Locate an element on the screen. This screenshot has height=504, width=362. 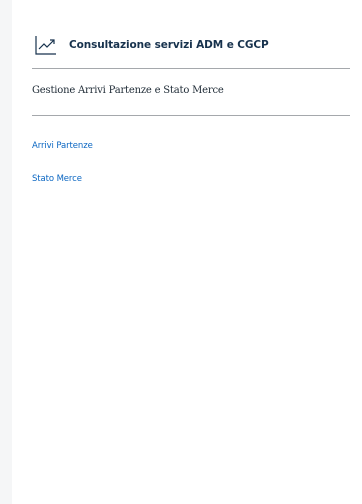
nav-link-arrivi-partenze: Arrivi Partenze is located at coordinates (62, 146).